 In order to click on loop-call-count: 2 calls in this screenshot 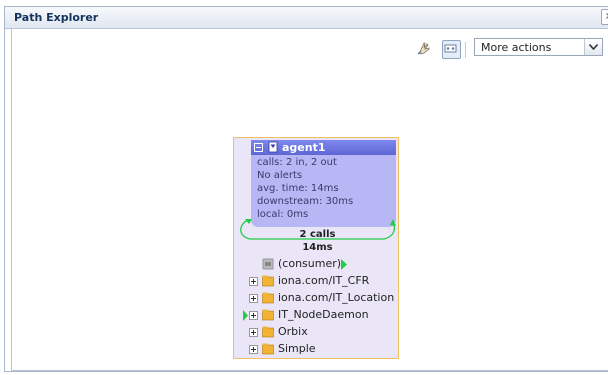, I will do `click(317, 234)`.